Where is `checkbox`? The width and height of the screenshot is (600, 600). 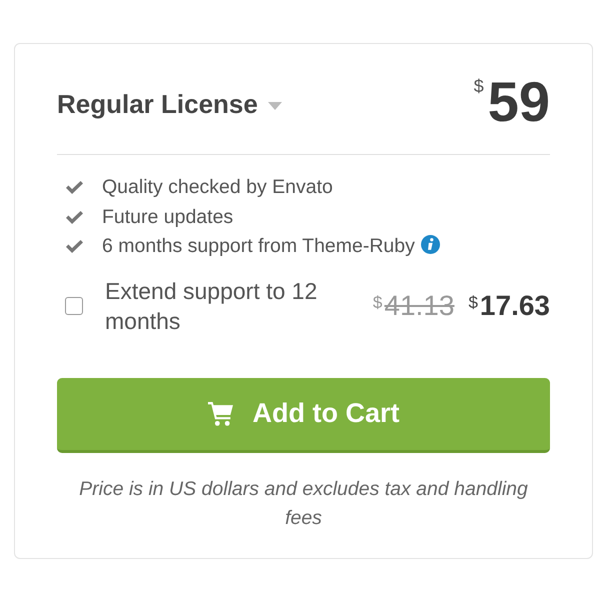 checkbox is located at coordinates (74, 305).